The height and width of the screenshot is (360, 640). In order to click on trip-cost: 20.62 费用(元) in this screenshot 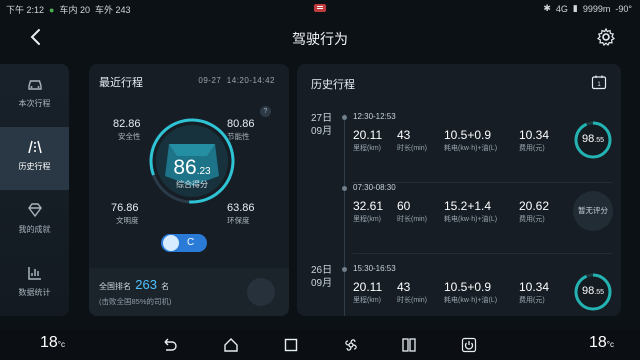, I will do `click(534, 211)`.